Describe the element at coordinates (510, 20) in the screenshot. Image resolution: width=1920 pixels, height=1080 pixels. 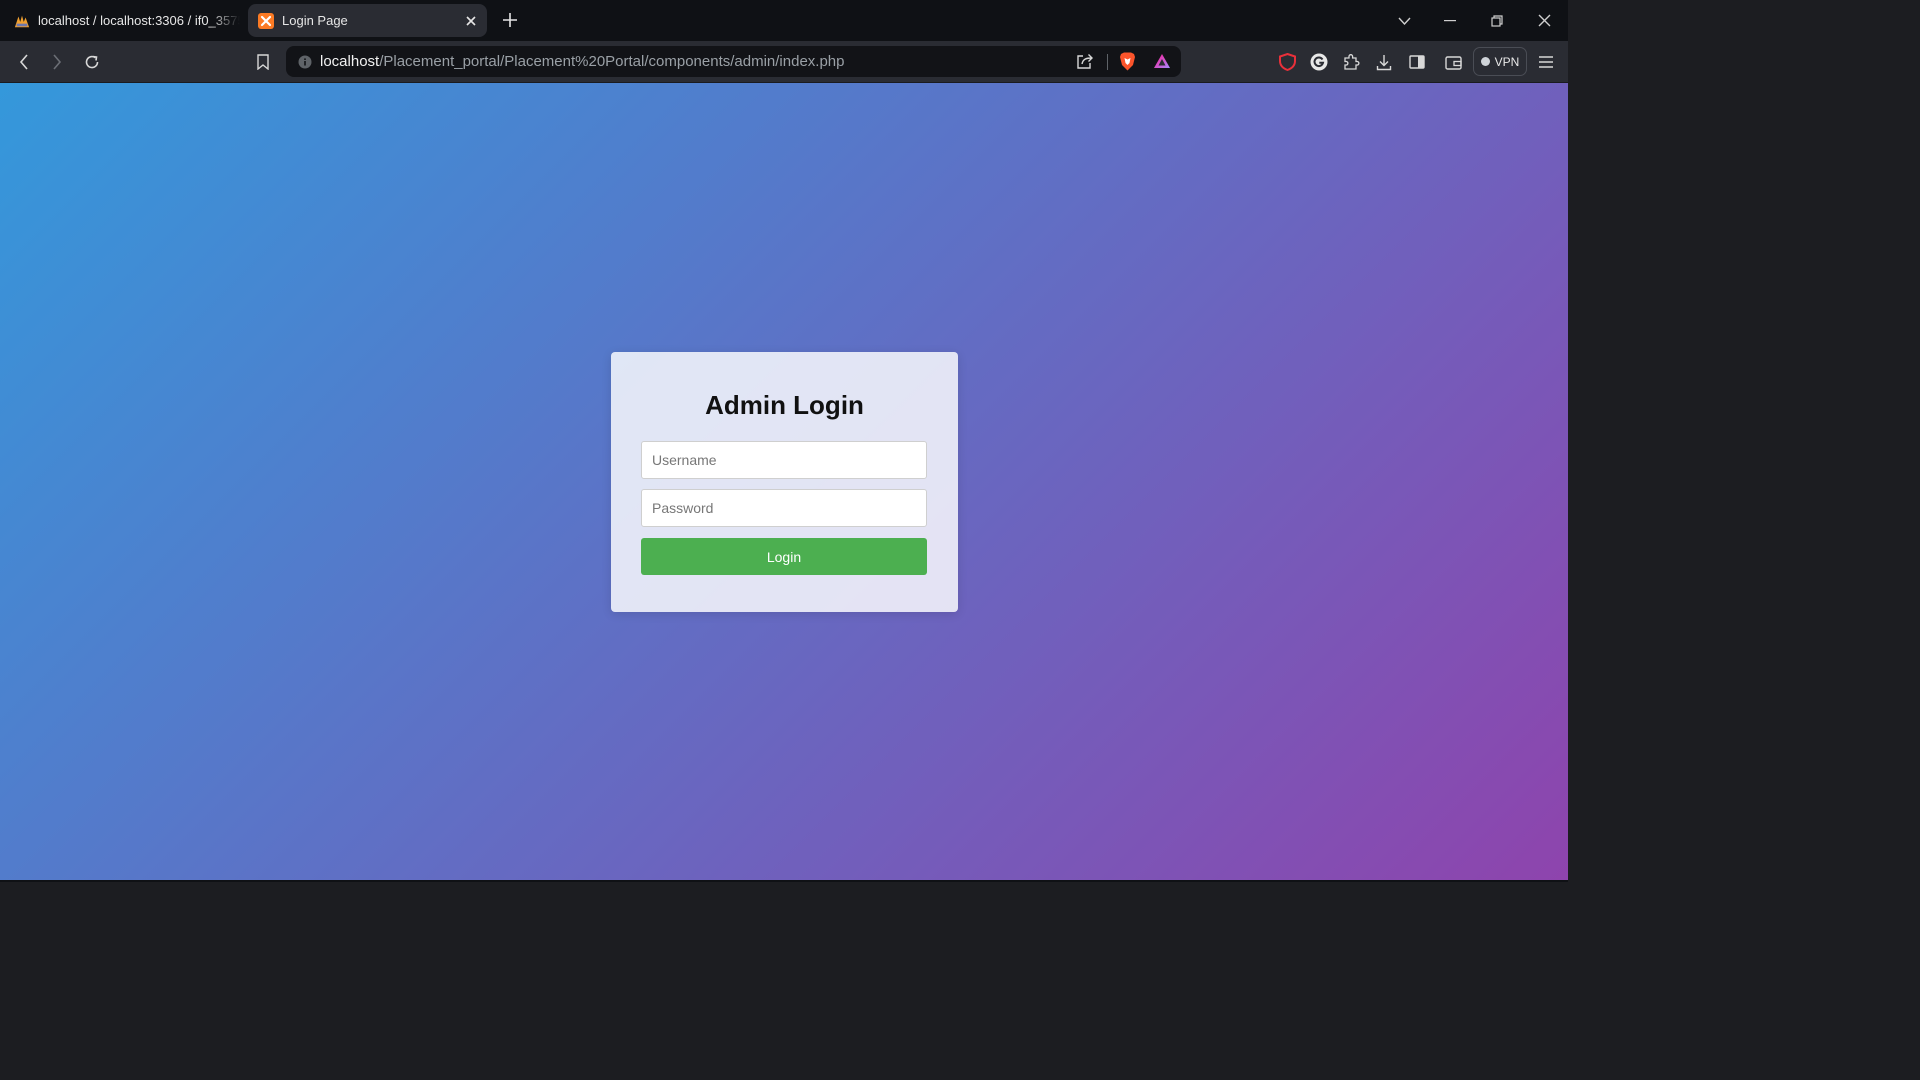
I see `new-tab-icon` at that location.